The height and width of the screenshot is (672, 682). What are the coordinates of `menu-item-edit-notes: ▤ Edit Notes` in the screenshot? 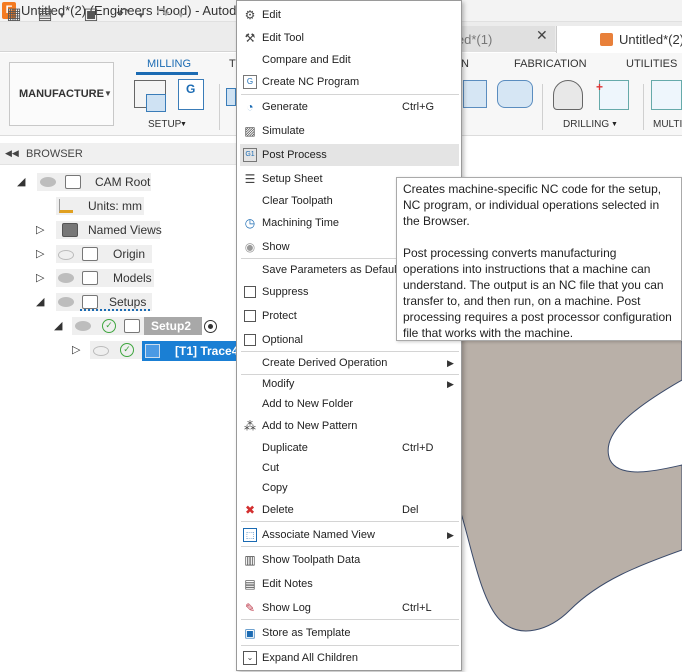 It's located at (349, 584).